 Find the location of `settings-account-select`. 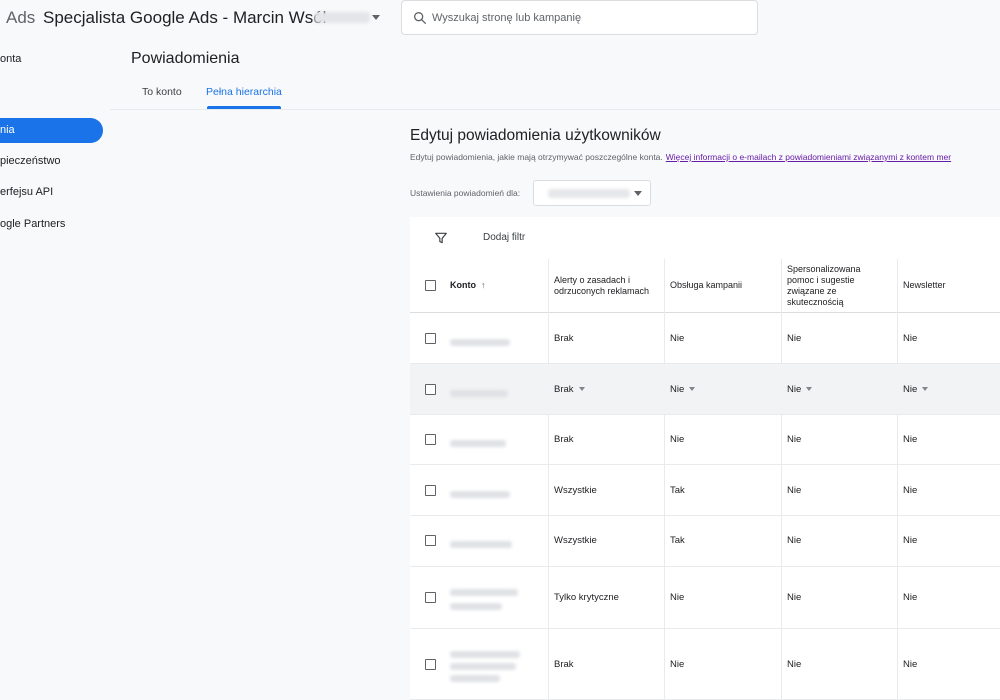

settings-account-select is located at coordinates (592, 193).